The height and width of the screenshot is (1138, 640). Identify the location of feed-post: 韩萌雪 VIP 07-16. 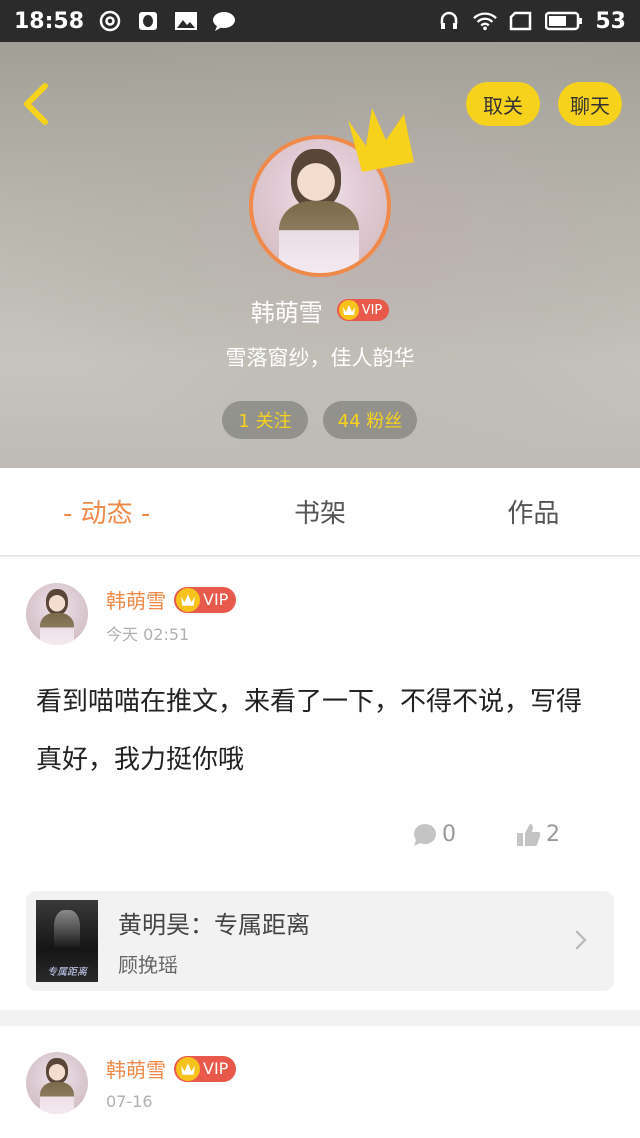
(320, 1082).